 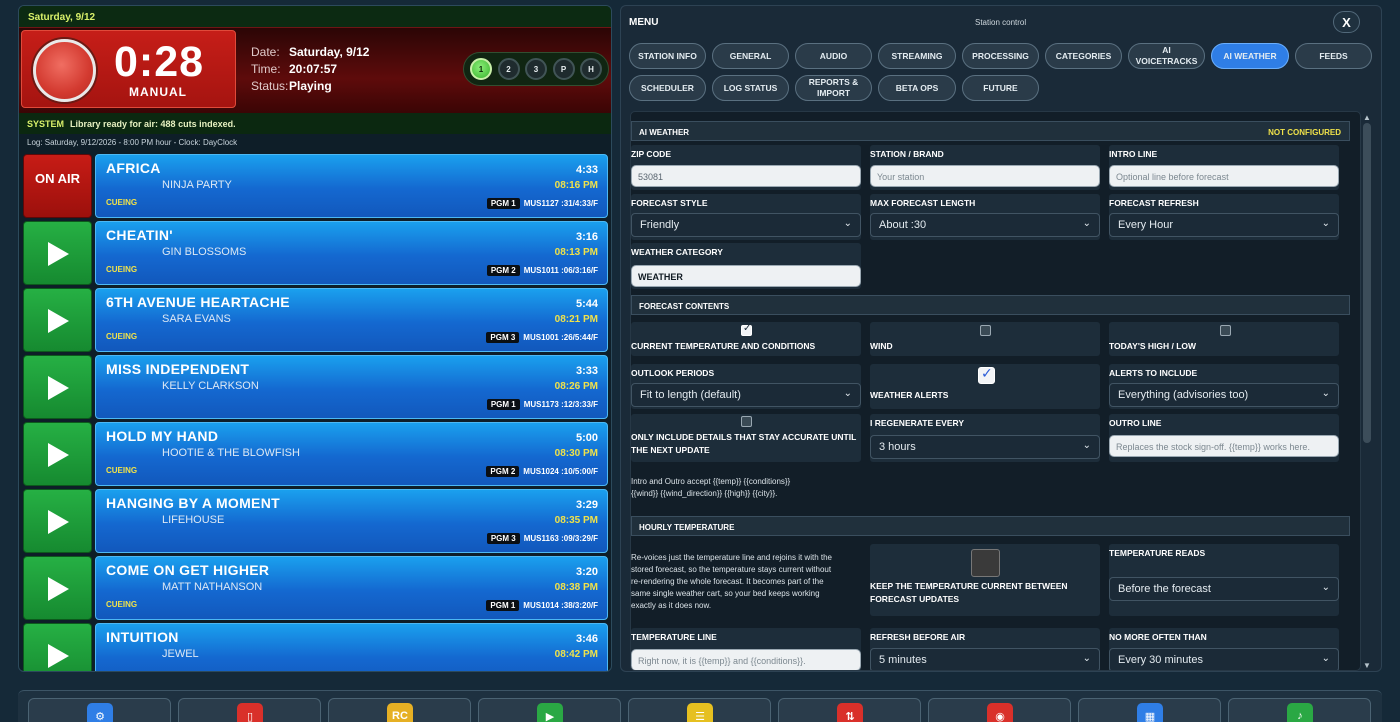 What do you see at coordinates (985, 563) in the screenshot?
I see `keep-current-toggle` at bounding box center [985, 563].